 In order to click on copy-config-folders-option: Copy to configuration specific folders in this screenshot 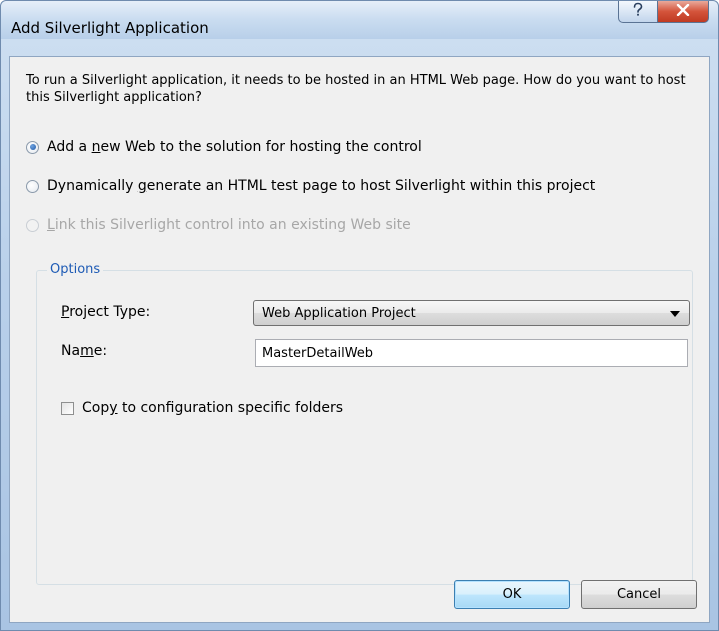, I will do `click(202, 408)`.